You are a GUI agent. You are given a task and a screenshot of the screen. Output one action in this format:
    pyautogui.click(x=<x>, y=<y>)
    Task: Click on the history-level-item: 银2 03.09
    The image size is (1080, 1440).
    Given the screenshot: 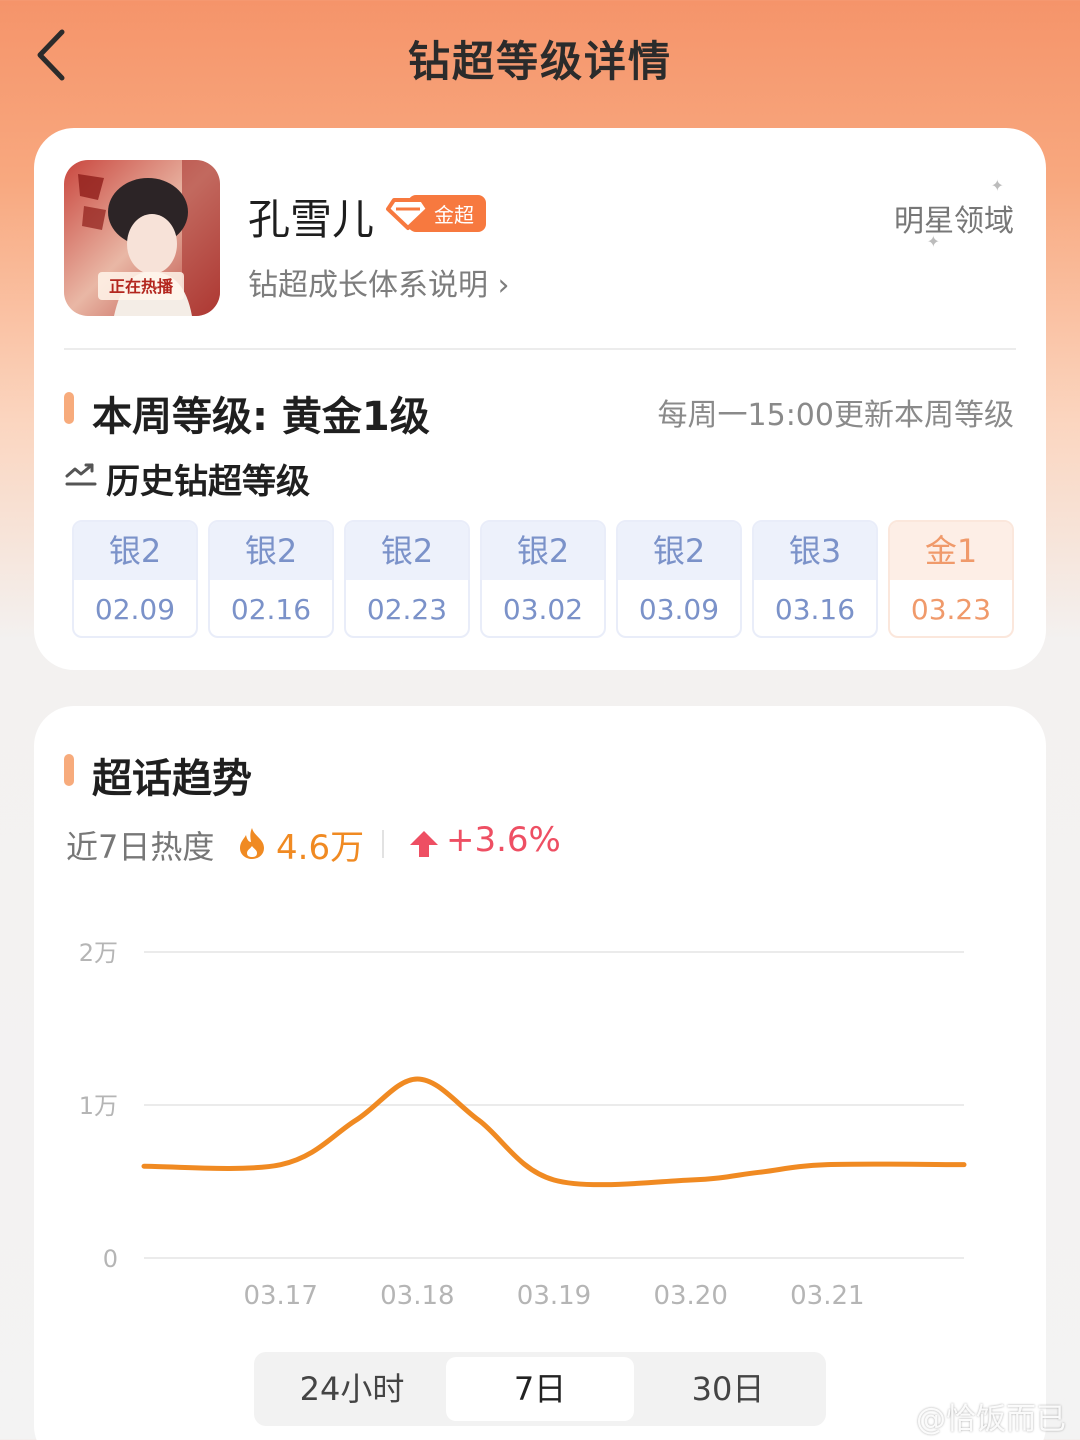 What is the action you would take?
    pyautogui.click(x=679, y=579)
    